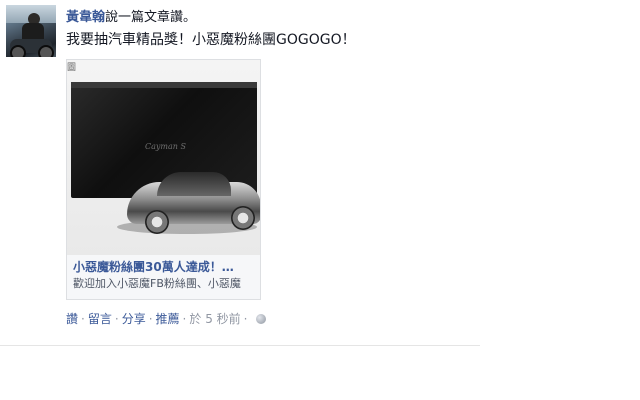 Image resolution: width=640 pixels, height=400 pixels. I want to click on avatar, so click(31, 31).